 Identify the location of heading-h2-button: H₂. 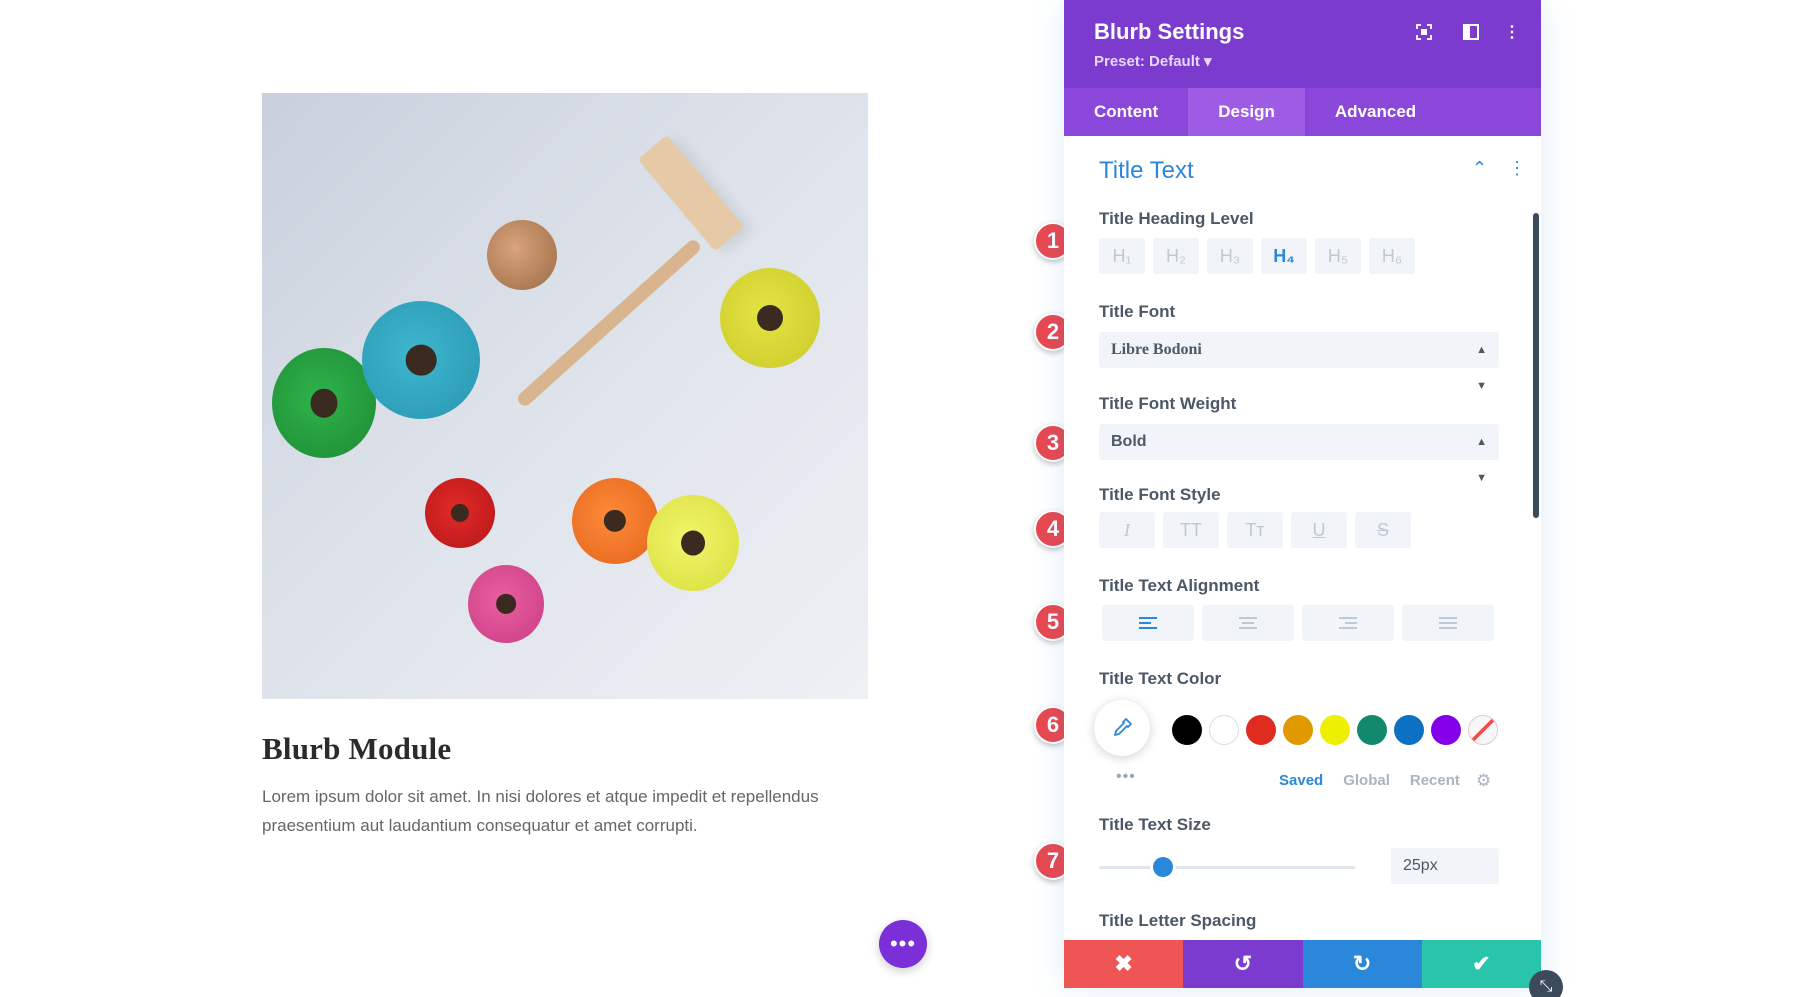
(1176, 256).